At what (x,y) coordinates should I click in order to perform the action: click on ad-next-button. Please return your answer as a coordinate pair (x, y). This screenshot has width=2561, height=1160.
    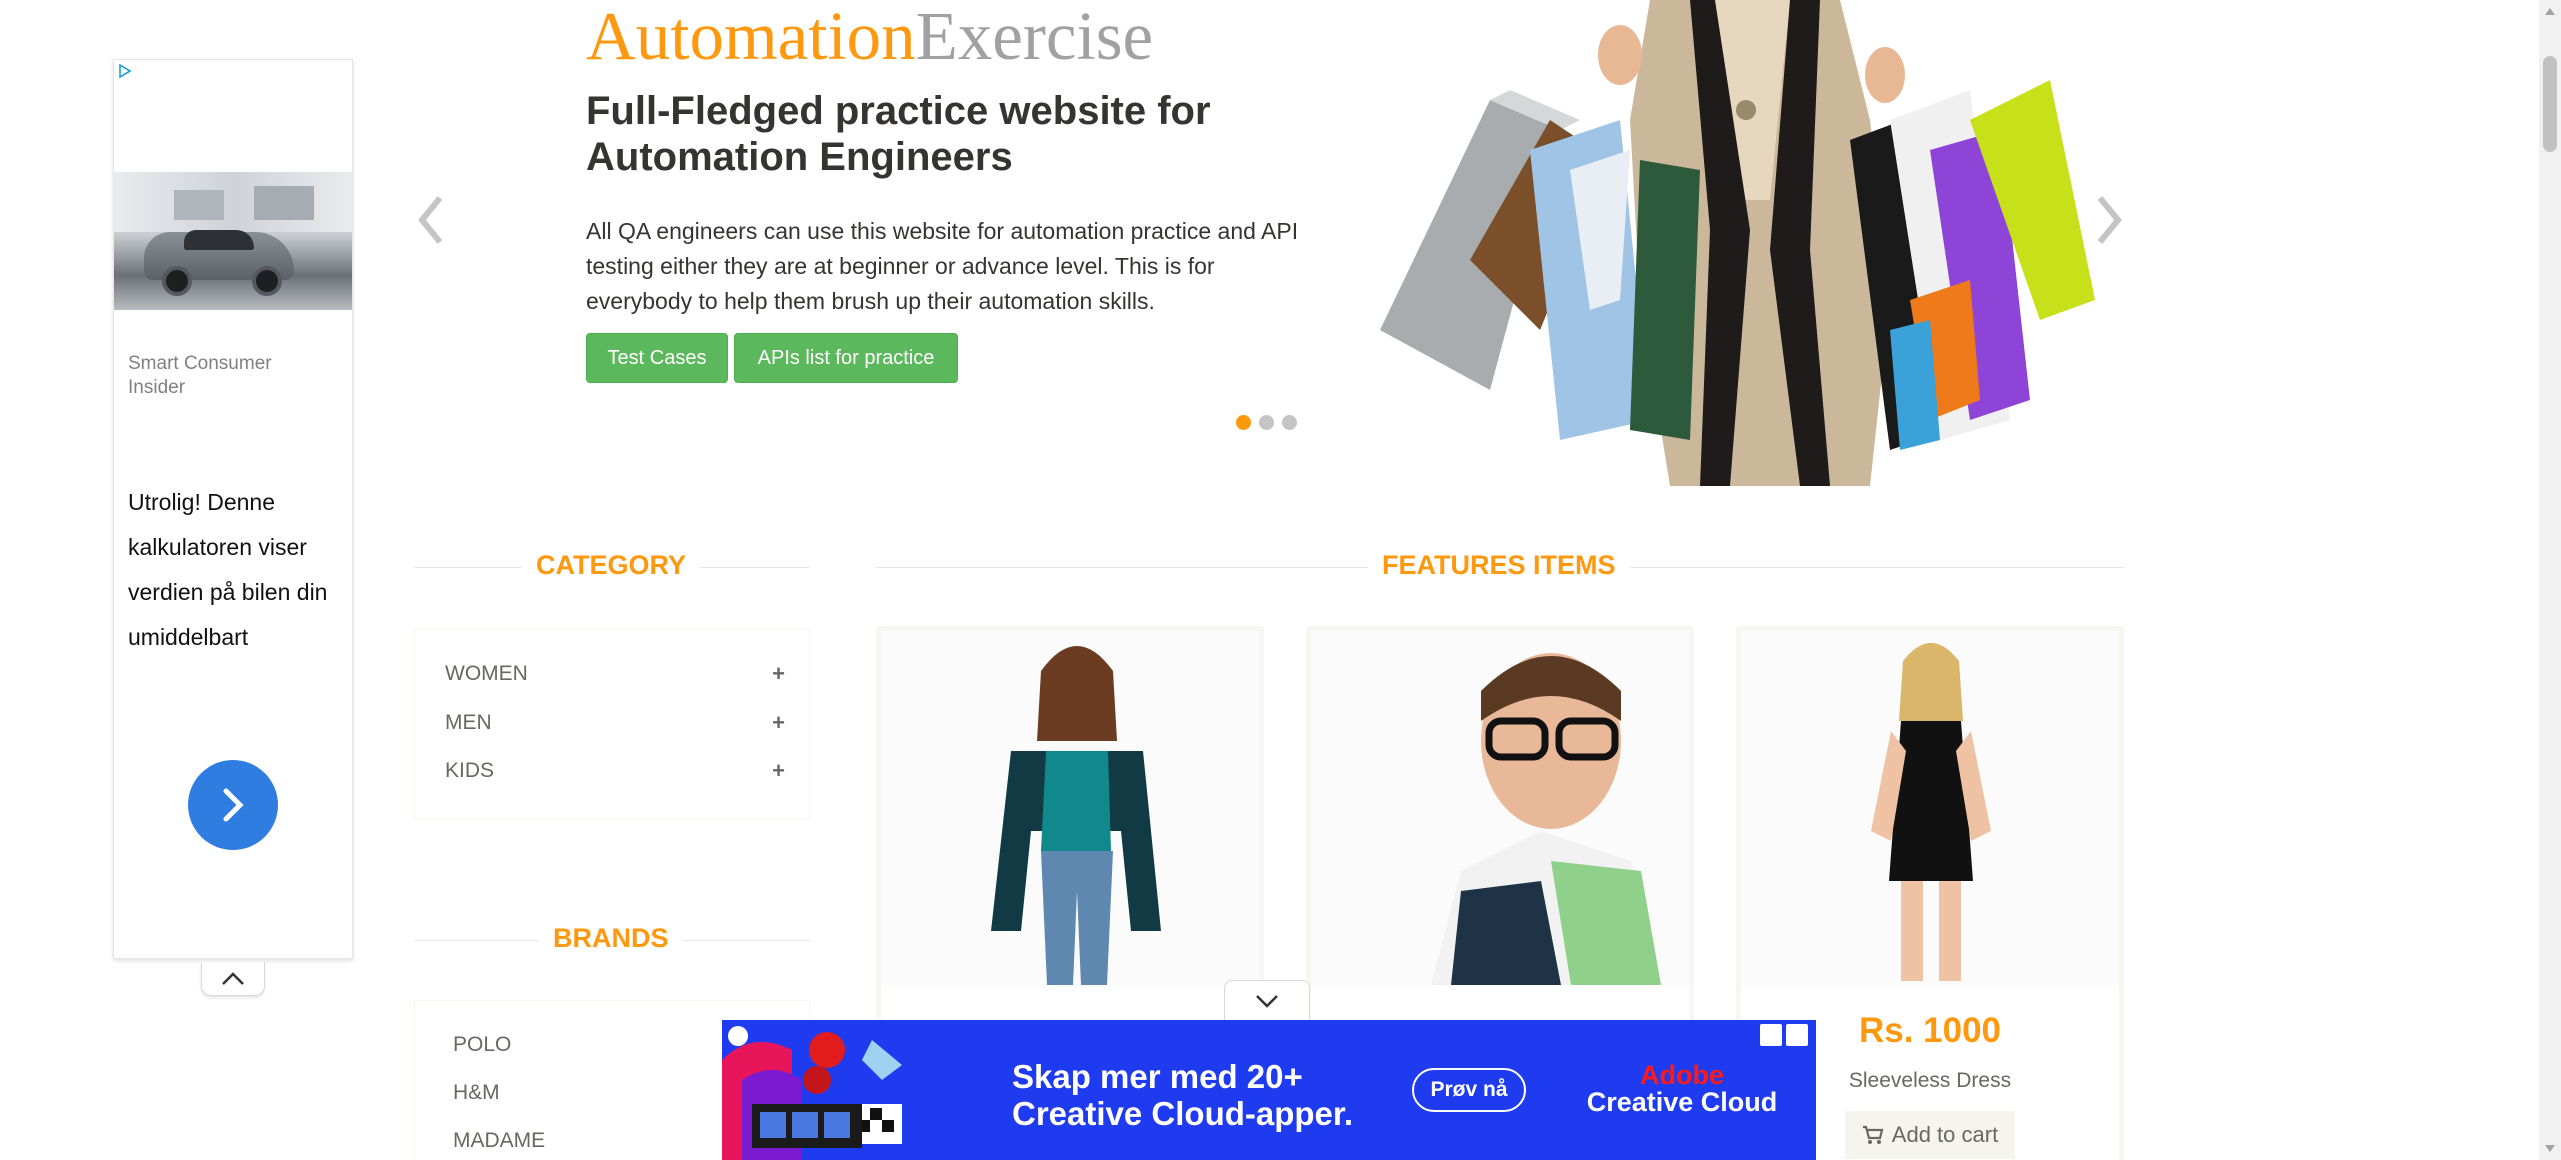
    Looking at the image, I should click on (233, 805).